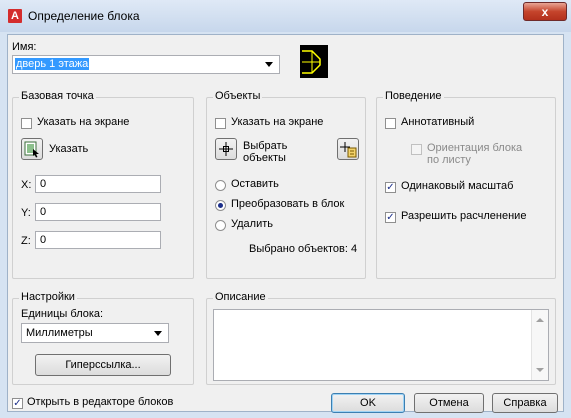 The image size is (571, 418). Describe the element at coordinates (464, 216) in the screenshot. I see `allow-exploding-label: Разрешить расчленение` at that location.